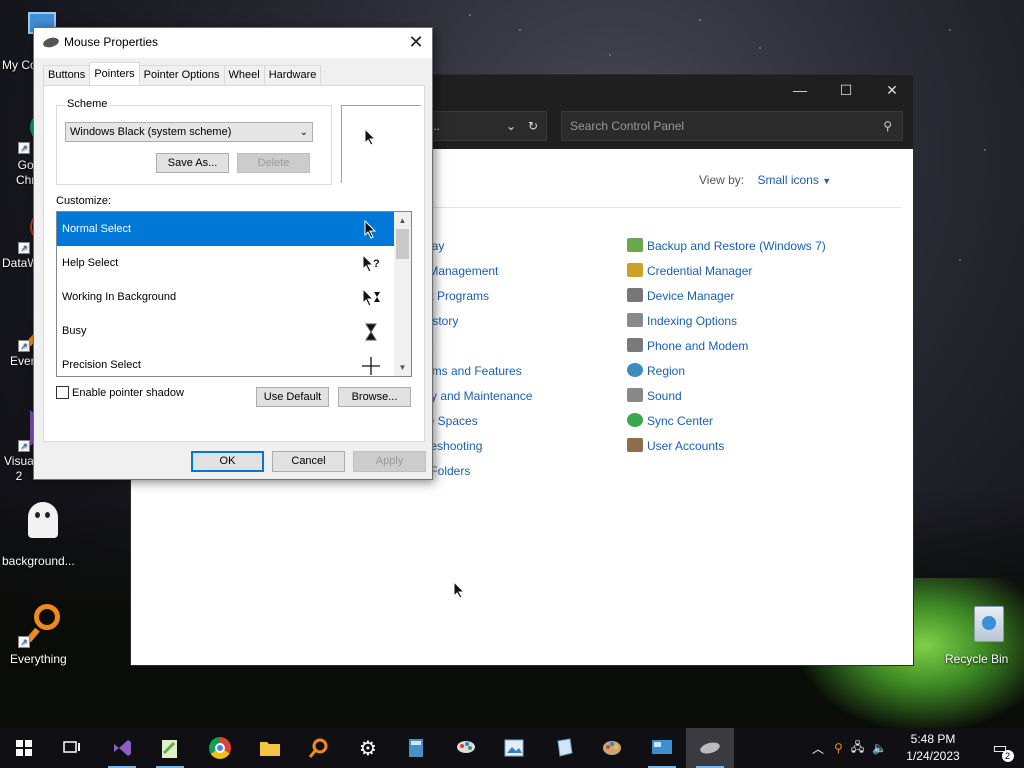  I want to click on backup-icon, so click(635, 245).